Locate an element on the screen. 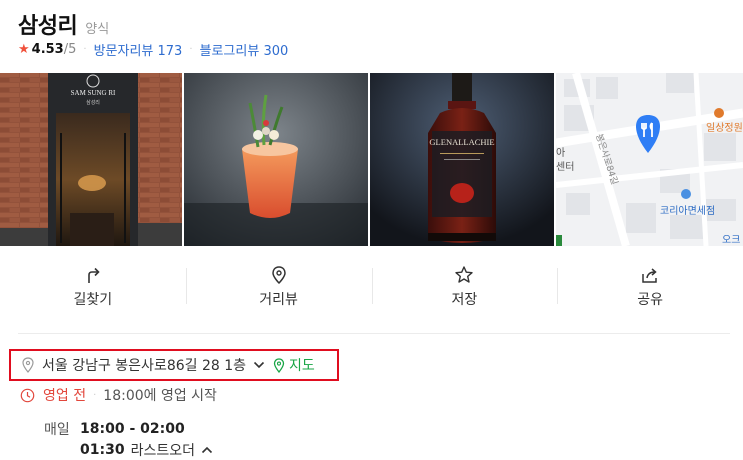 The height and width of the screenshot is (460, 743). blog-review-link: 블로그리뷰 300 is located at coordinates (244, 49).